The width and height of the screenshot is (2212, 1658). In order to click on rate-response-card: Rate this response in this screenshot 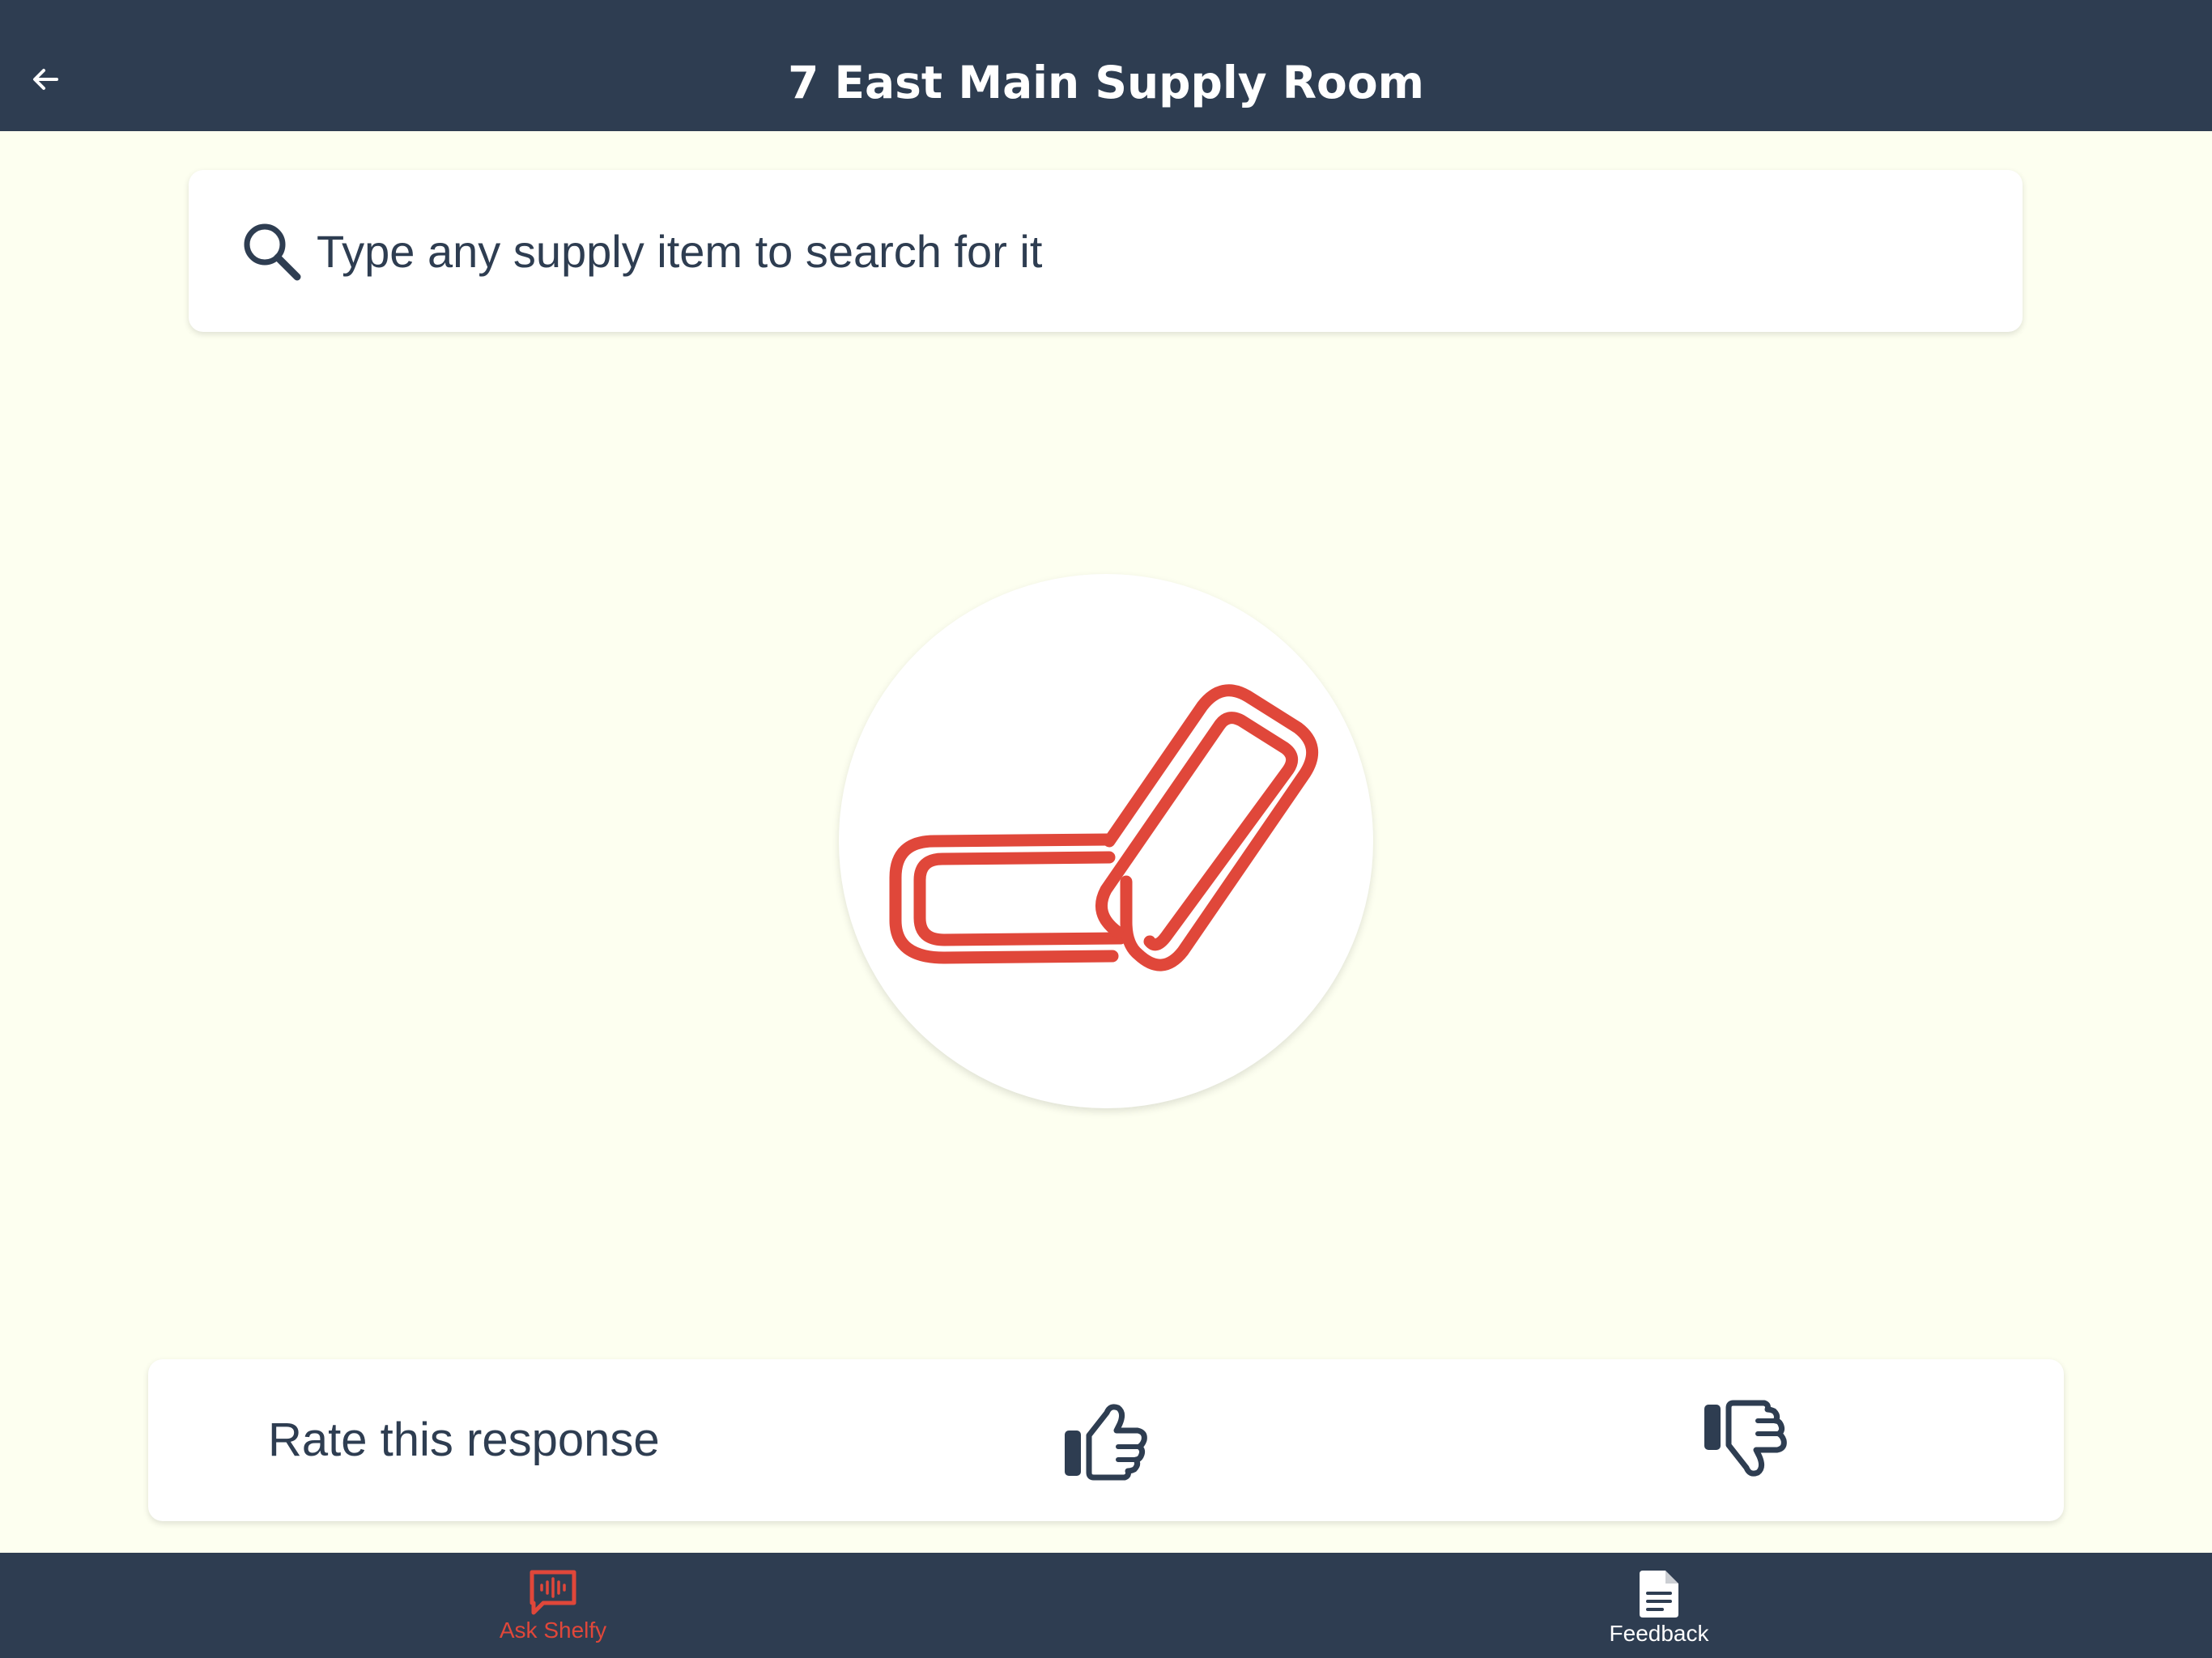, I will do `click(1106, 1440)`.